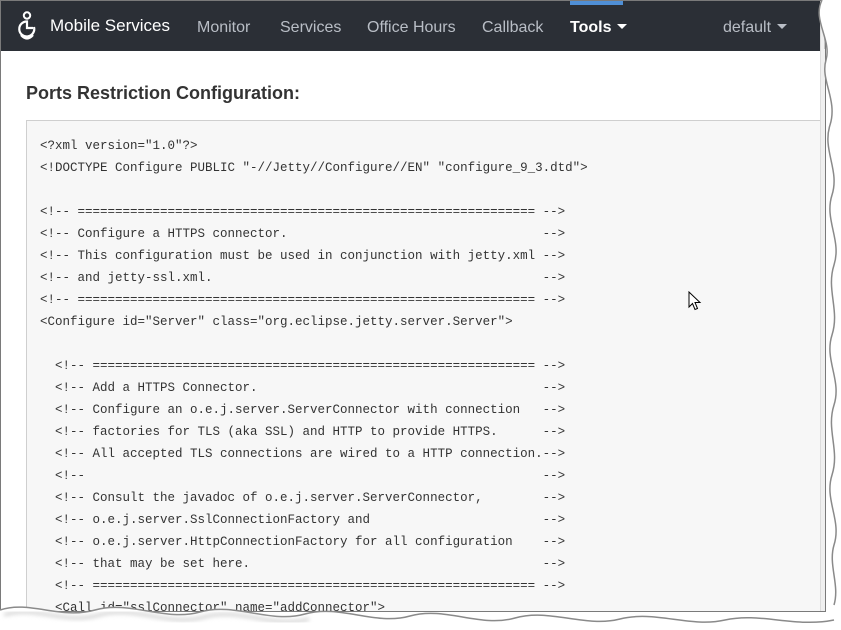 The height and width of the screenshot is (630, 841). Describe the element at coordinates (591, 27) in the screenshot. I see `nav-tools-label: Tools` at that location.